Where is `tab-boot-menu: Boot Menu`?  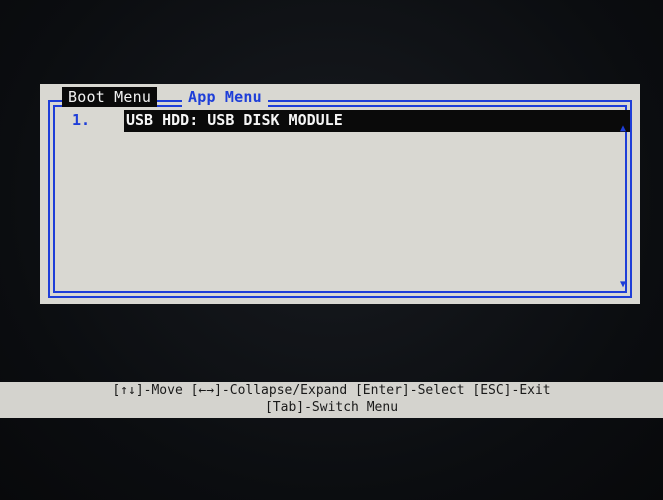
tab-boot-menu: Boot Menu is located at coordinates (110, 97).